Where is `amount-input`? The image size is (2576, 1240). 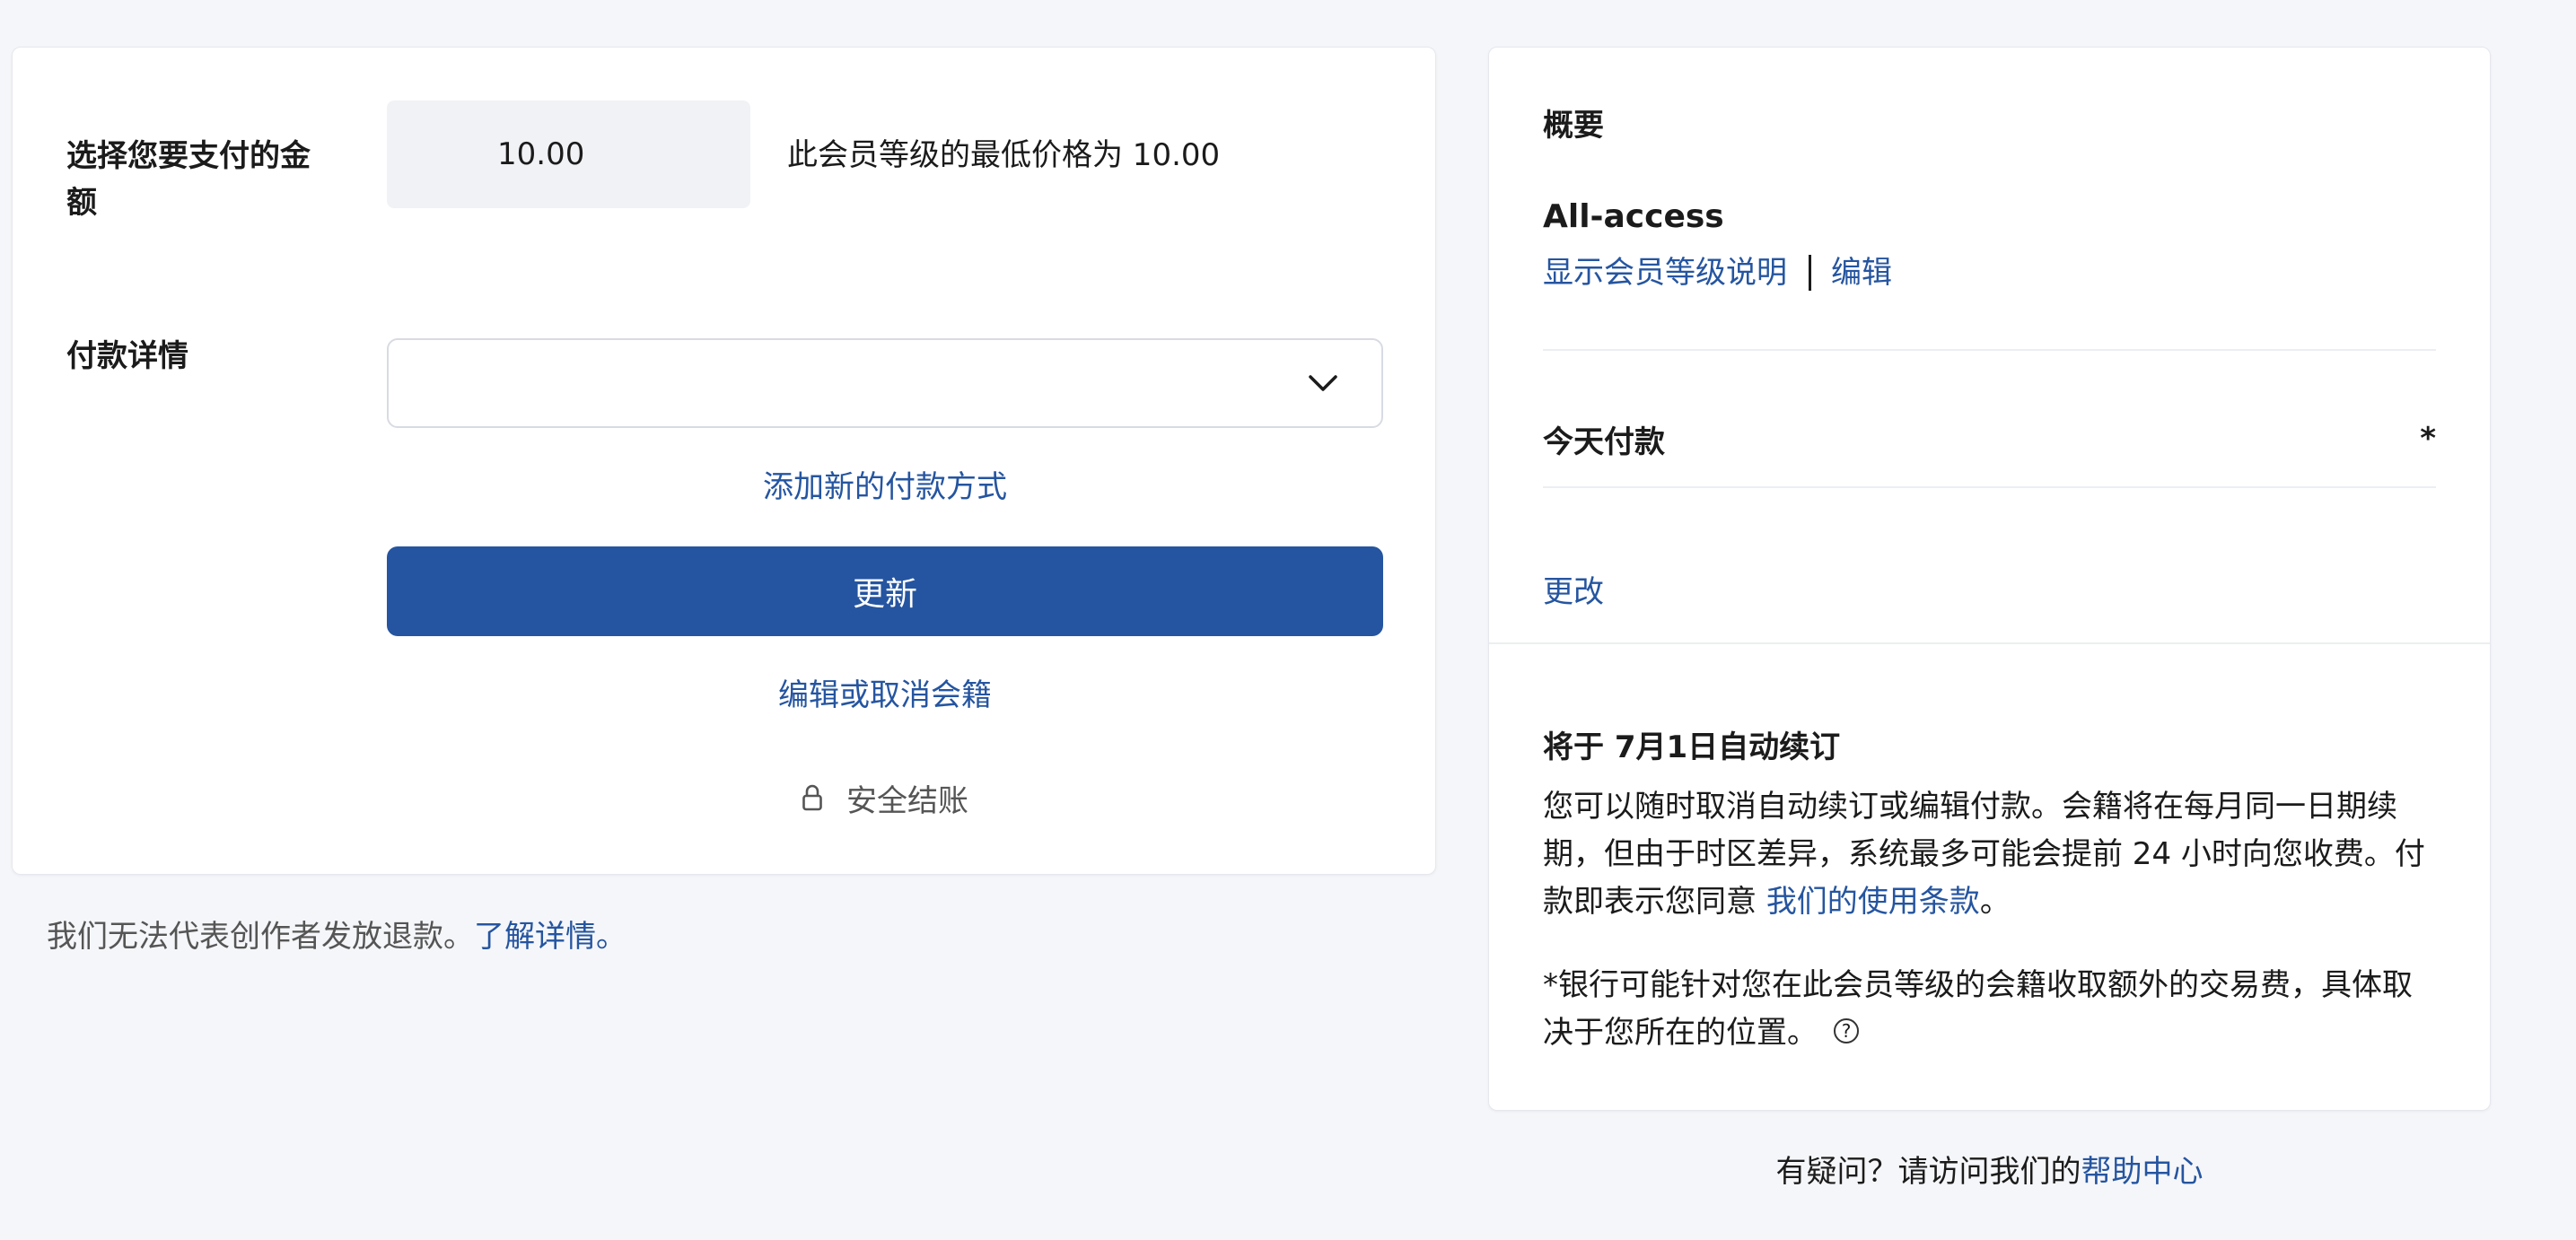
amount-input is located at coordinates (568, 154).